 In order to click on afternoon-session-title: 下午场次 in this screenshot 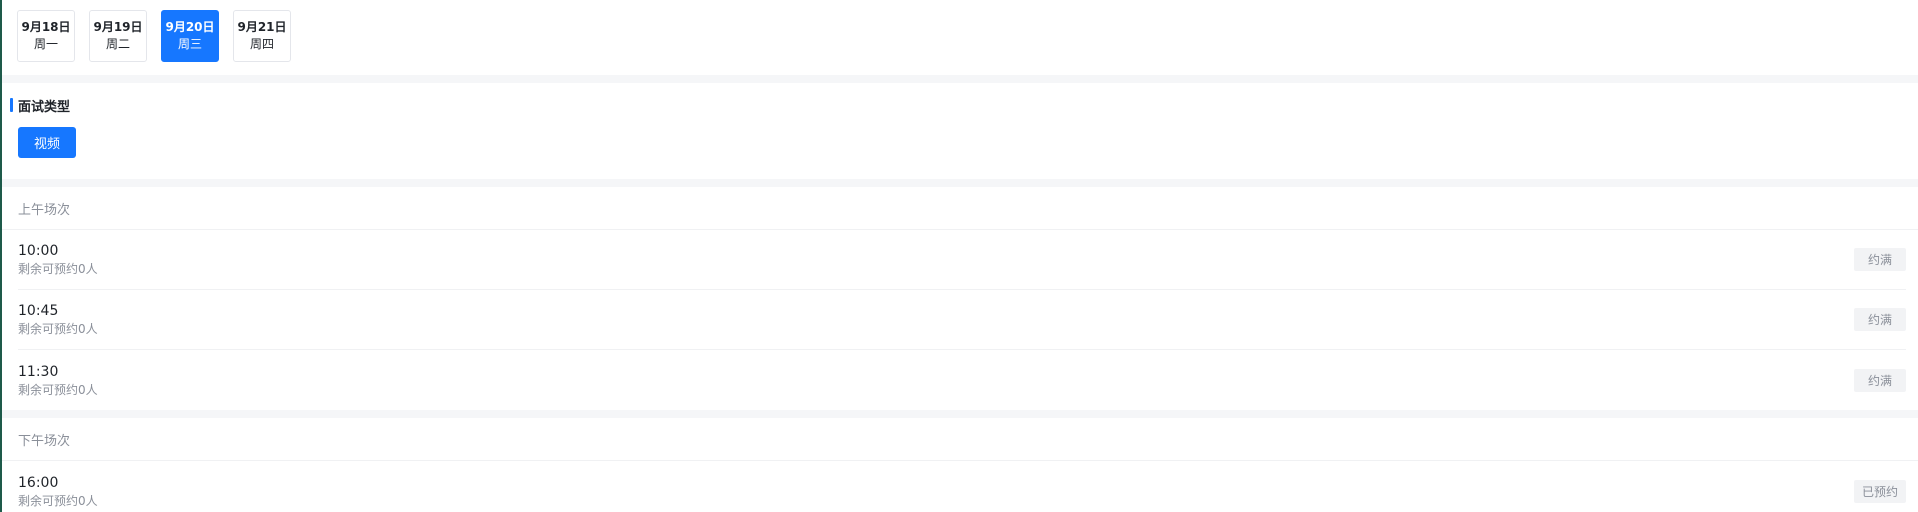, I will do `click(959, 439)`.